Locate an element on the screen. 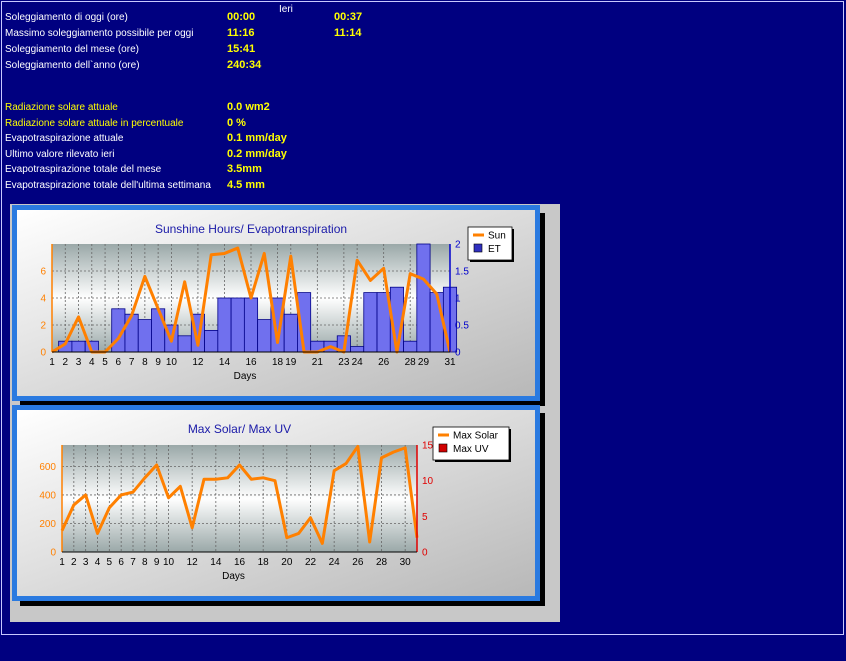 This screenshot has width=846, height=661. y-tick-label-left: 0 is located at coordinates (43, 353).